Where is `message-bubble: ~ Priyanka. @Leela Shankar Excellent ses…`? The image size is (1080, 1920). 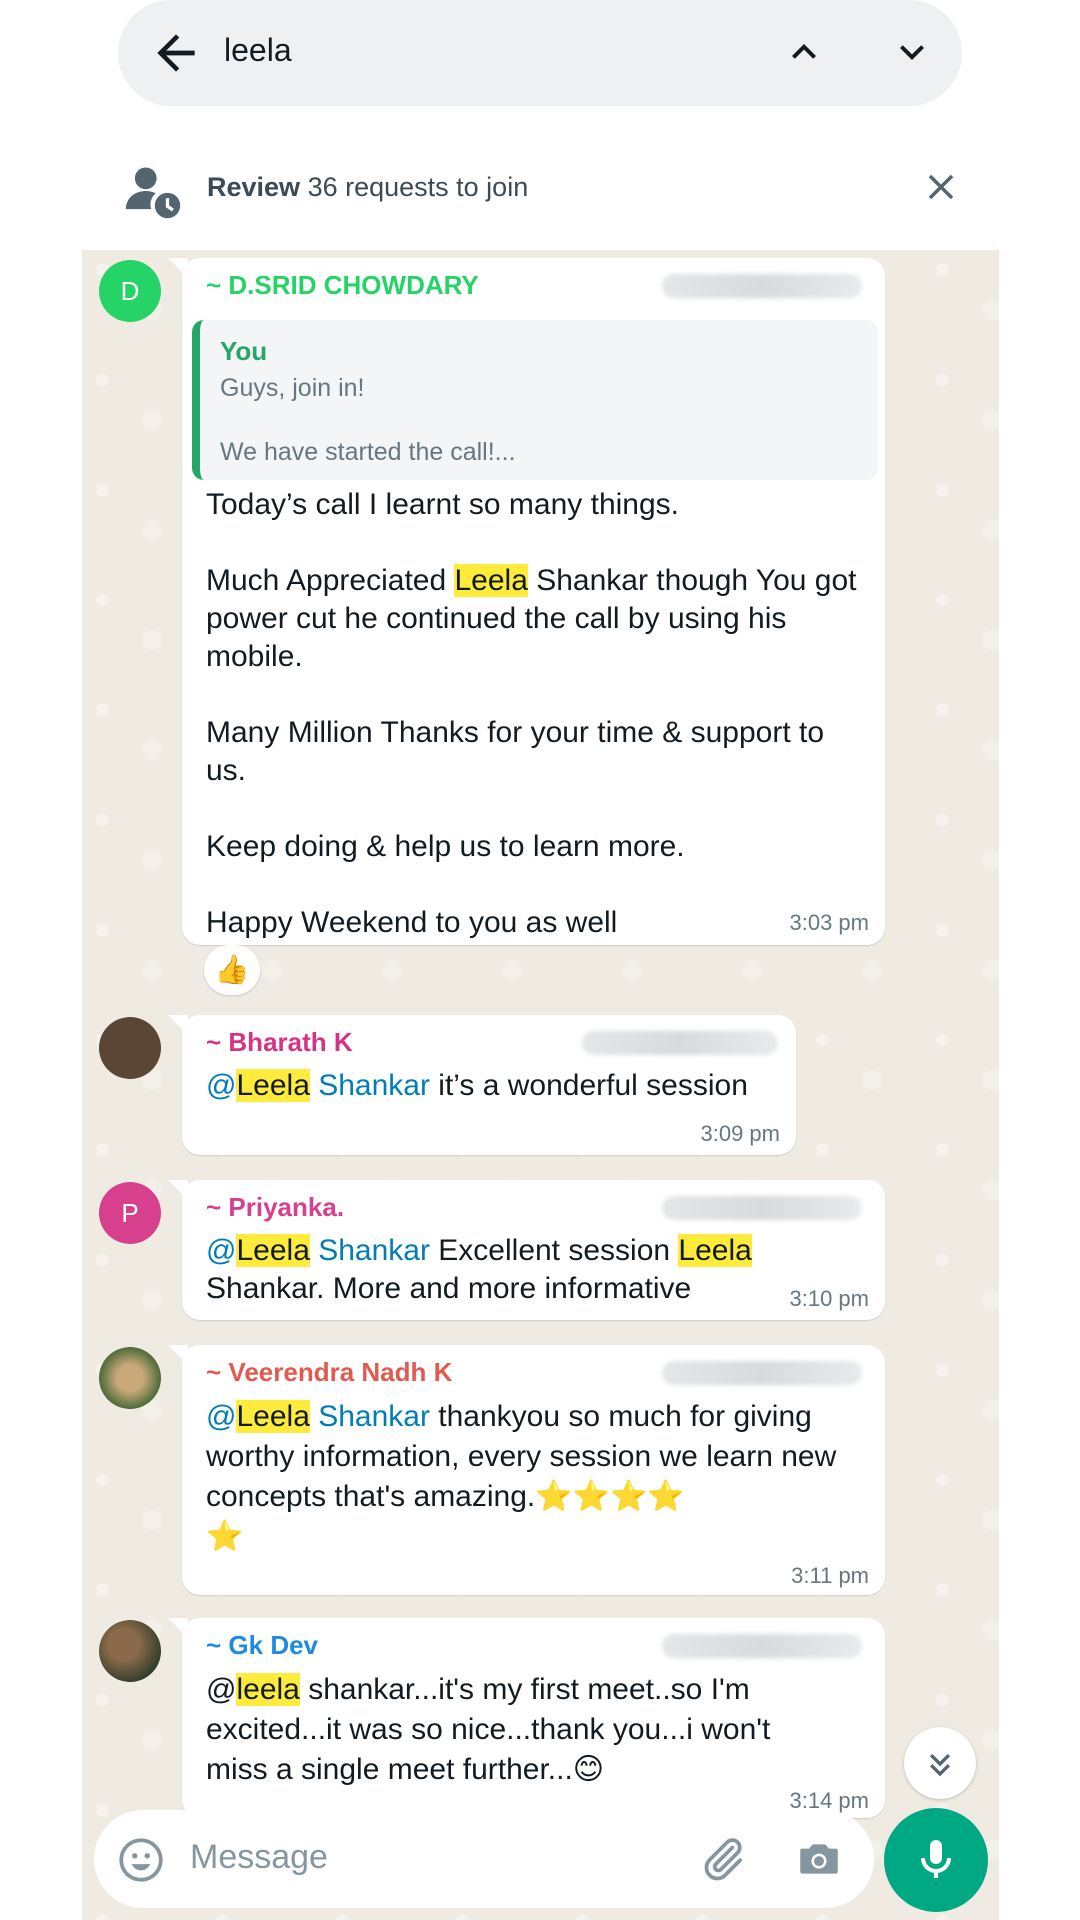 message-bubble: ~ Priyanka. @Leela Shankar Excellent ses… is located at coordinates (533, 1250).